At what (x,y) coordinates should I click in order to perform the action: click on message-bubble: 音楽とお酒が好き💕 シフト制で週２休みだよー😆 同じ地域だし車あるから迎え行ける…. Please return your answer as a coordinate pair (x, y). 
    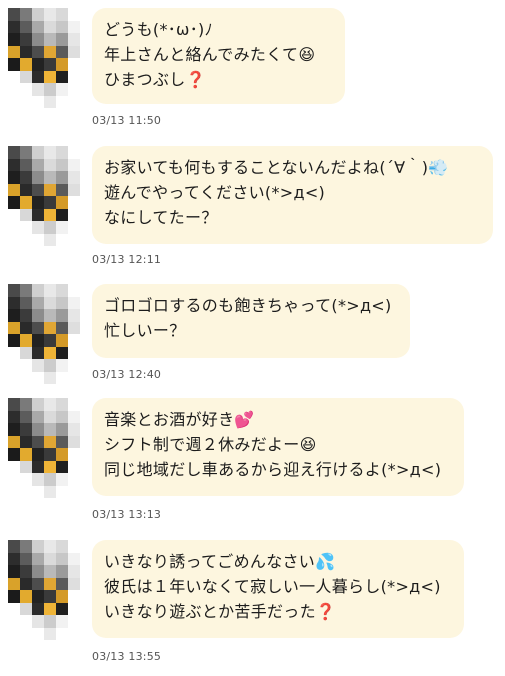
    Looking at the image, I should click on (278, 447).